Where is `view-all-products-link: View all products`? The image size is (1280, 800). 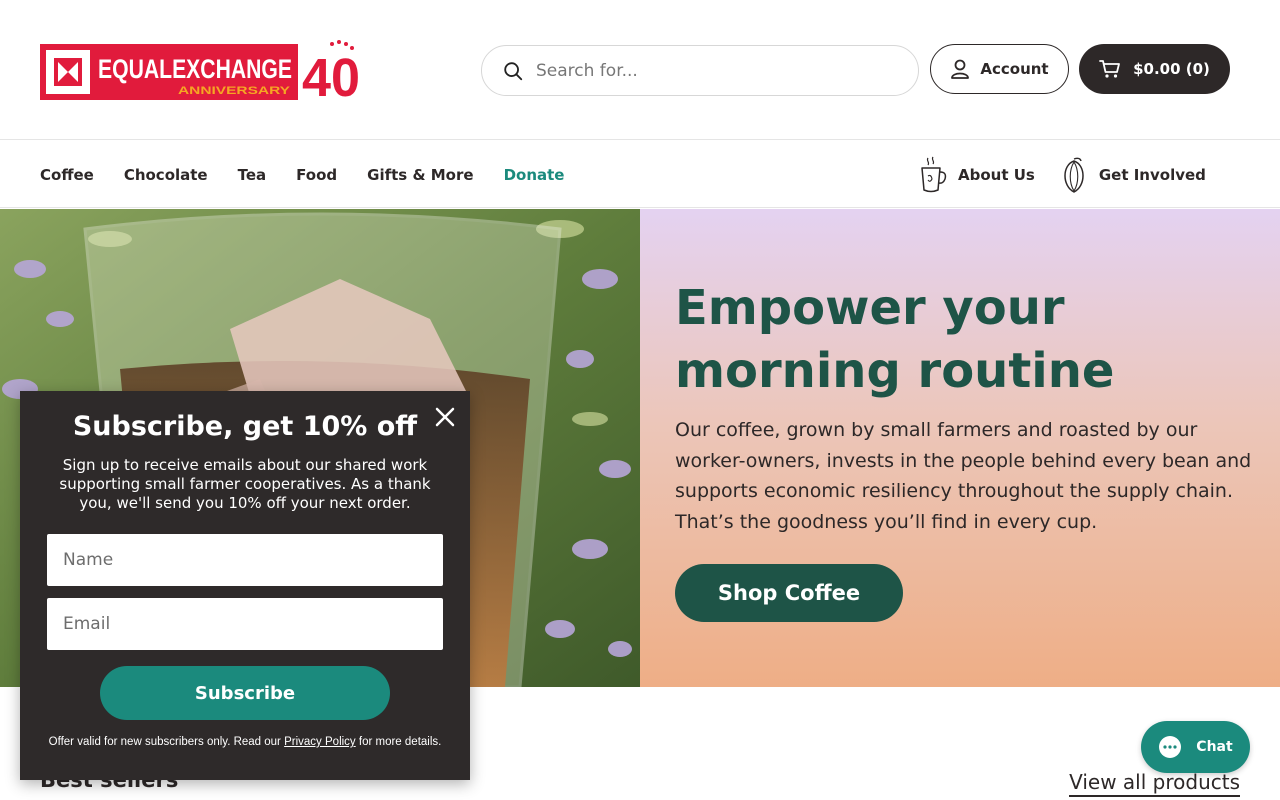 view-all-products-link: View all products is located at coordinates (1154, 783).